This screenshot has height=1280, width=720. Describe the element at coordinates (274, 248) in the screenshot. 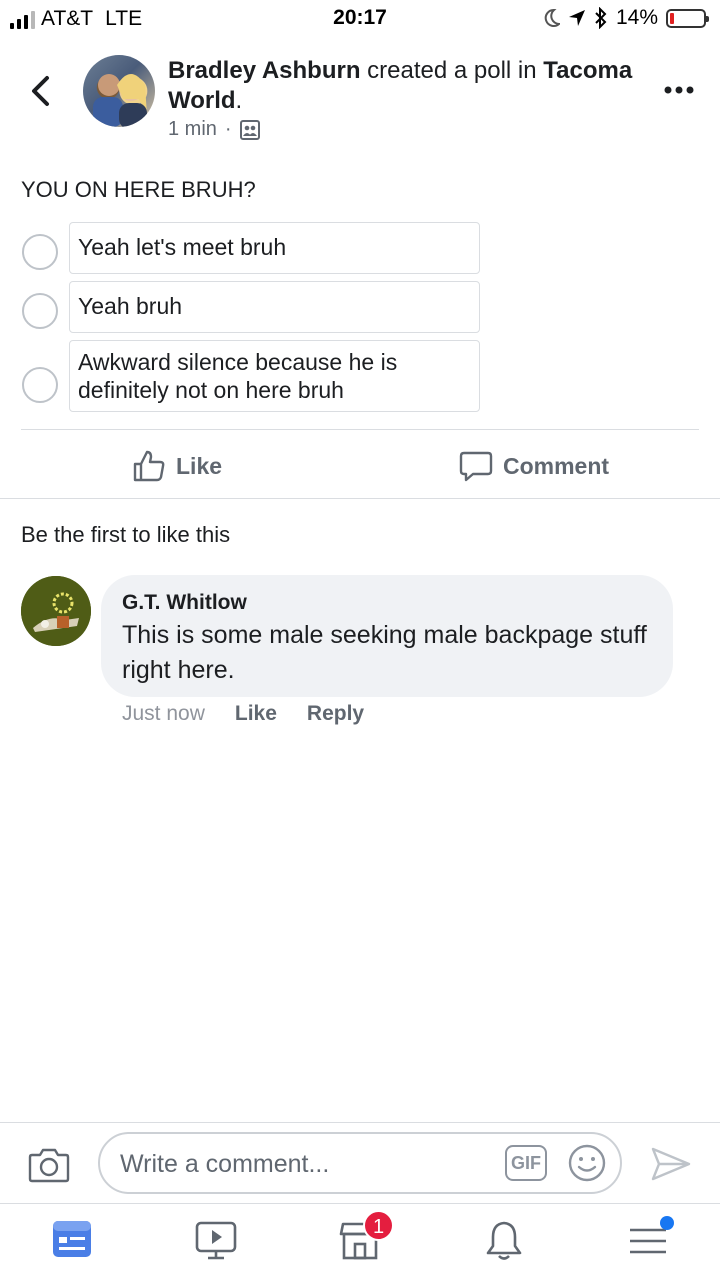

I see `poll-option-label: Yeah let's meet bruh` at that location.